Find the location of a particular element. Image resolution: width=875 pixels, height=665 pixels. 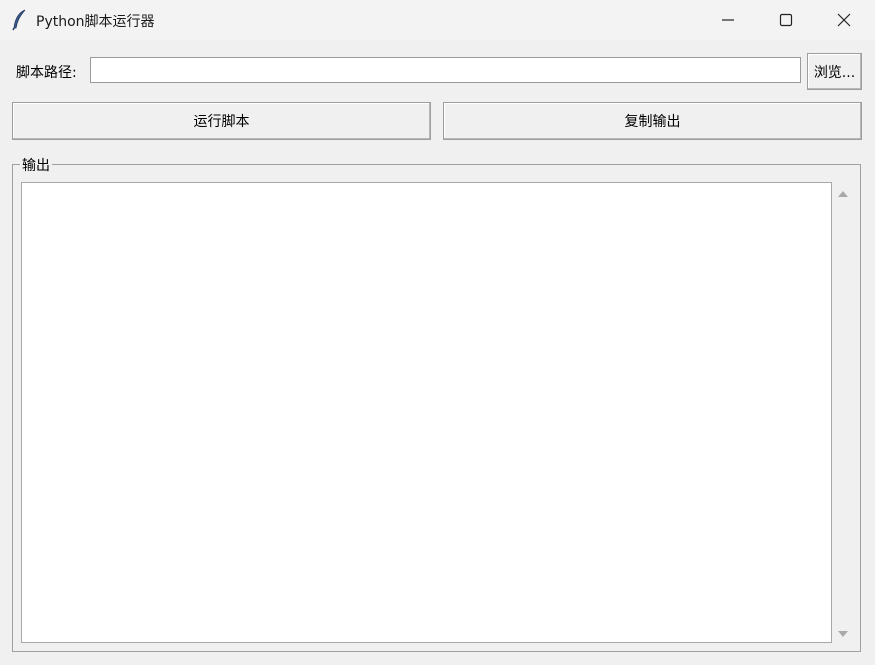

run-script-button: 运行脚本 is located at coordinates (221, 121).